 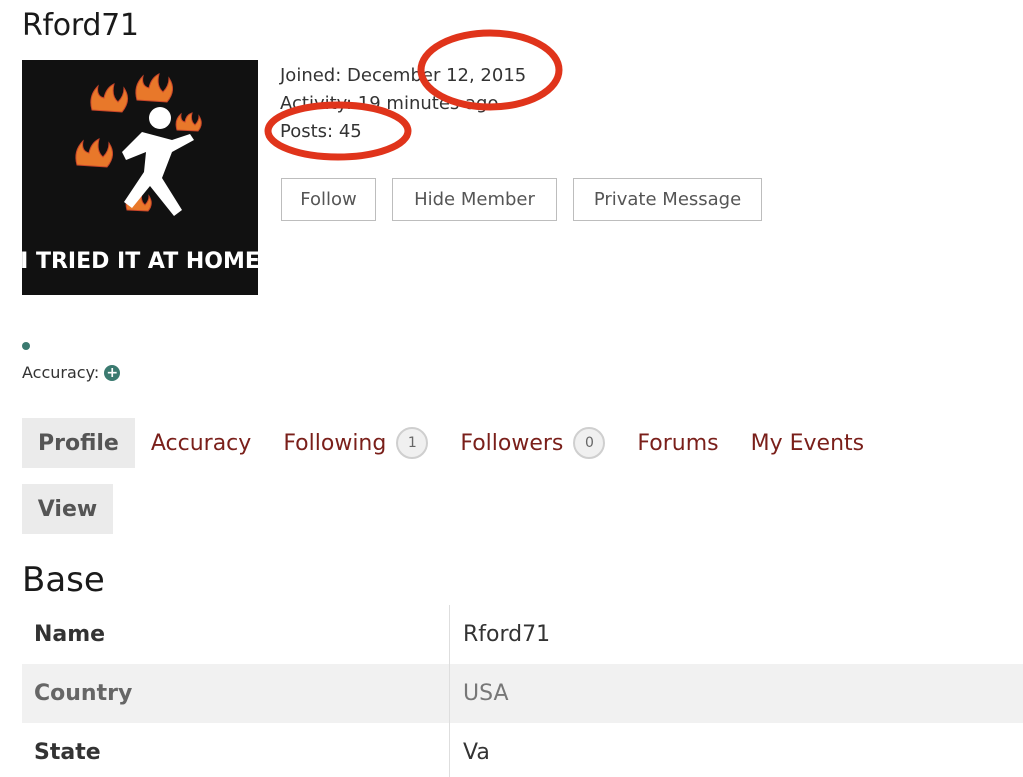 What do you see at coordinates (589, 443) in the screenshot?
I see `followers-count-badge: 0` at bounding box center [589, 443].